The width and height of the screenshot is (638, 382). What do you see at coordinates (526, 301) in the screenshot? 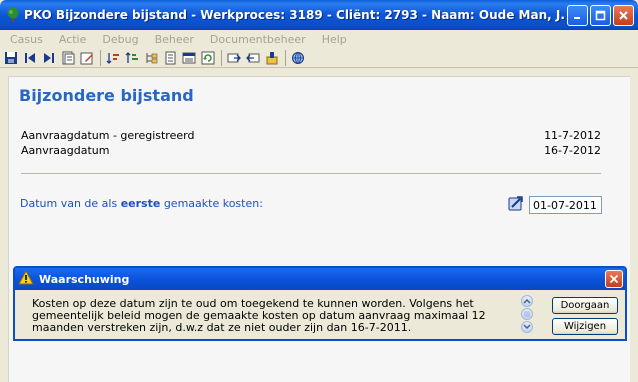
I see `scroll-up-icon` at bounding box center [526, 301].